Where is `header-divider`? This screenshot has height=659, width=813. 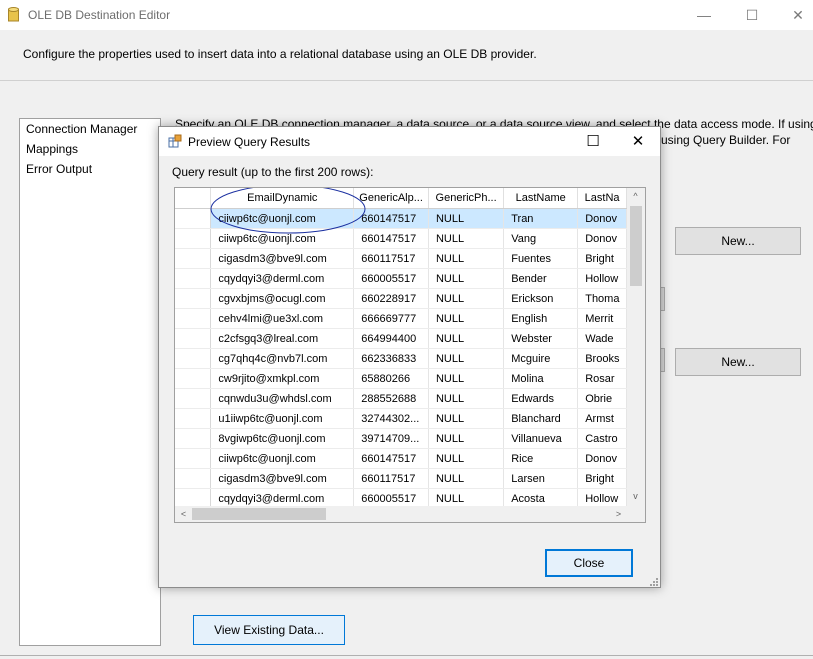
header-divider is located at coordinates (406, 80).